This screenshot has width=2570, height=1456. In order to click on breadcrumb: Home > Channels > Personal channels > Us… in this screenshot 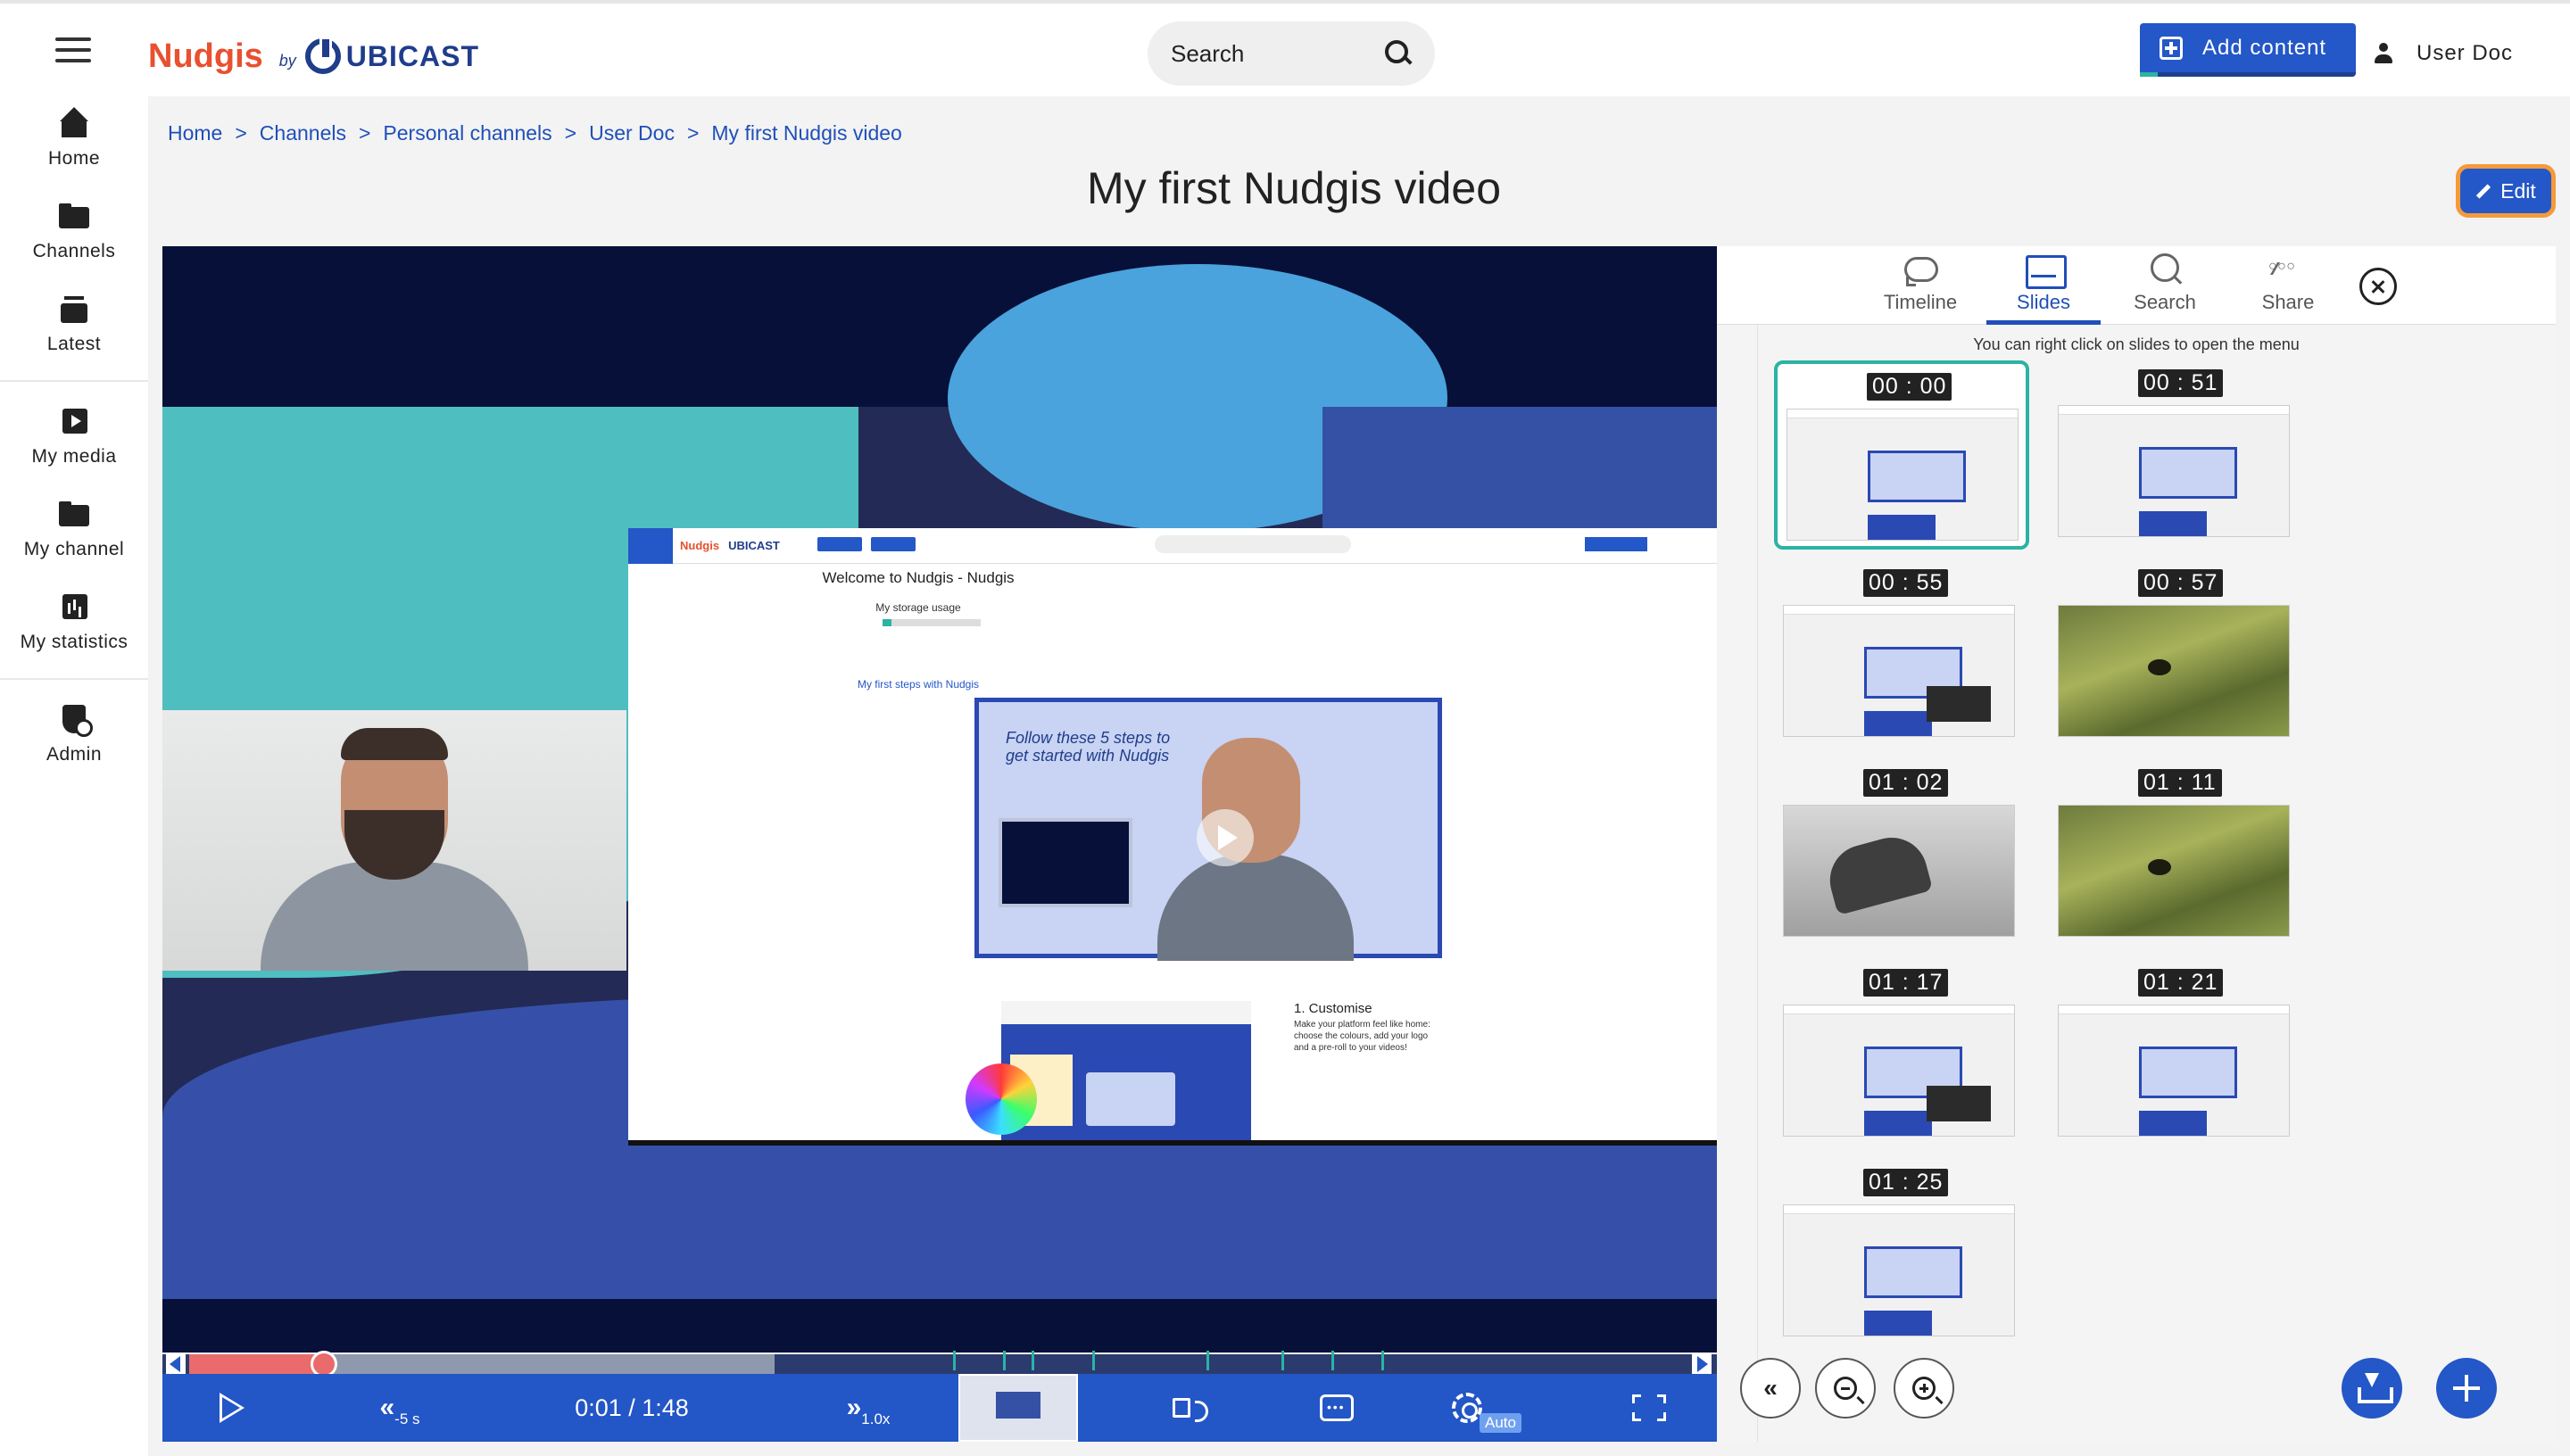, I will do `click(535, 133)`.